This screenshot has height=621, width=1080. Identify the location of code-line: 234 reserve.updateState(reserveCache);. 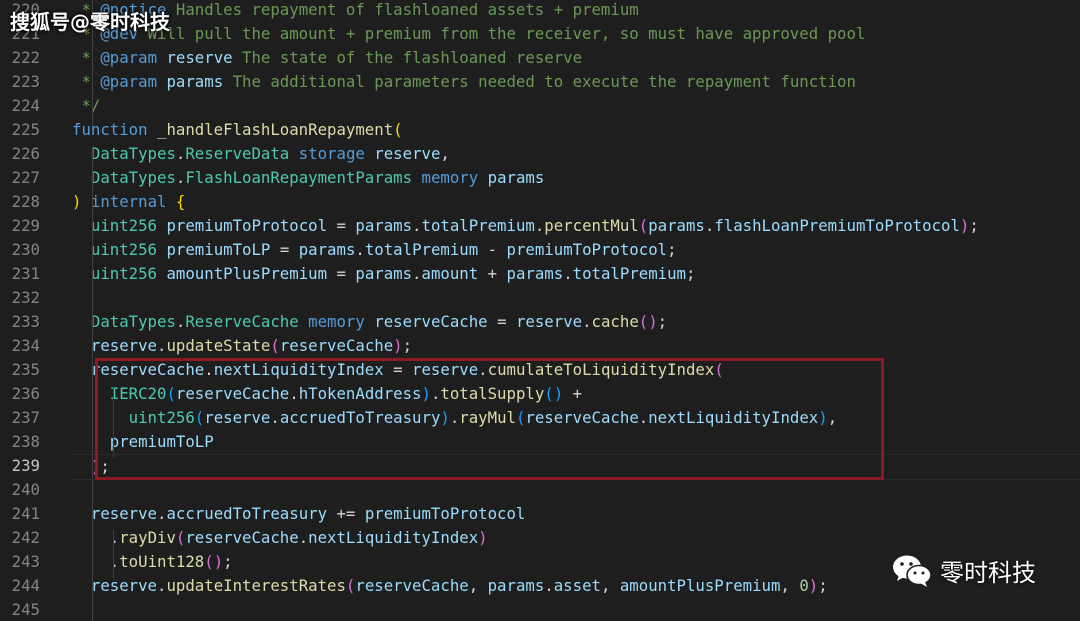
(540, 346).